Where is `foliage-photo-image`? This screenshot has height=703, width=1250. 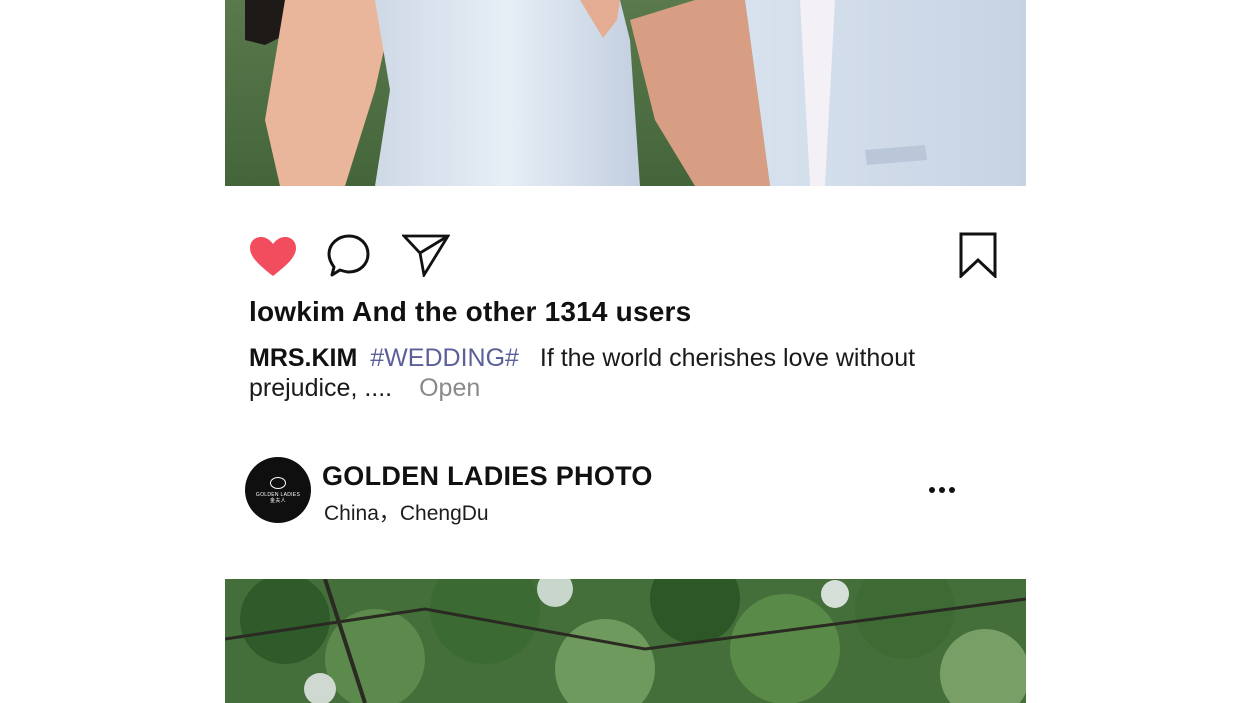 foliage-photo-image is located at coordinates (625, 641).